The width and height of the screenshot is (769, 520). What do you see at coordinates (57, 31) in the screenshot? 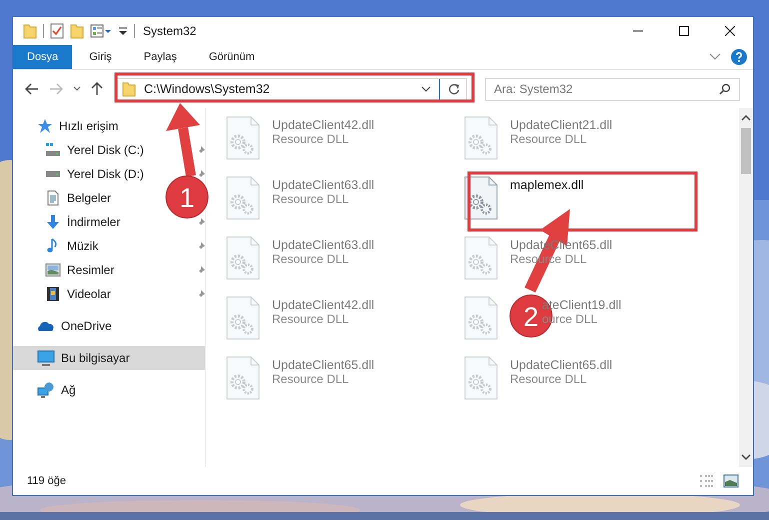
I see `checklist-icon` at bounding box center [57, 31].